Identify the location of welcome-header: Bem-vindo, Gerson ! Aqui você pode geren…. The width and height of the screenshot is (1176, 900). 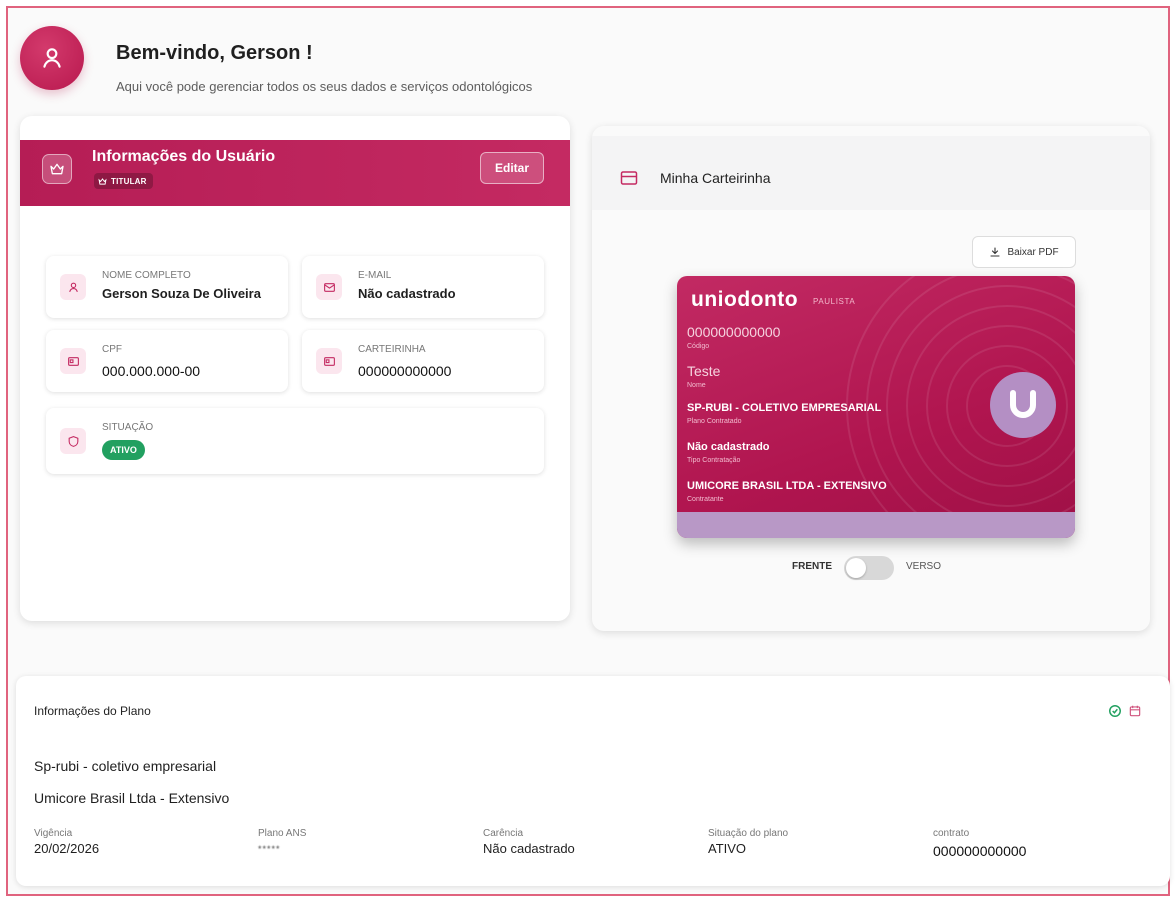
(340, 66).